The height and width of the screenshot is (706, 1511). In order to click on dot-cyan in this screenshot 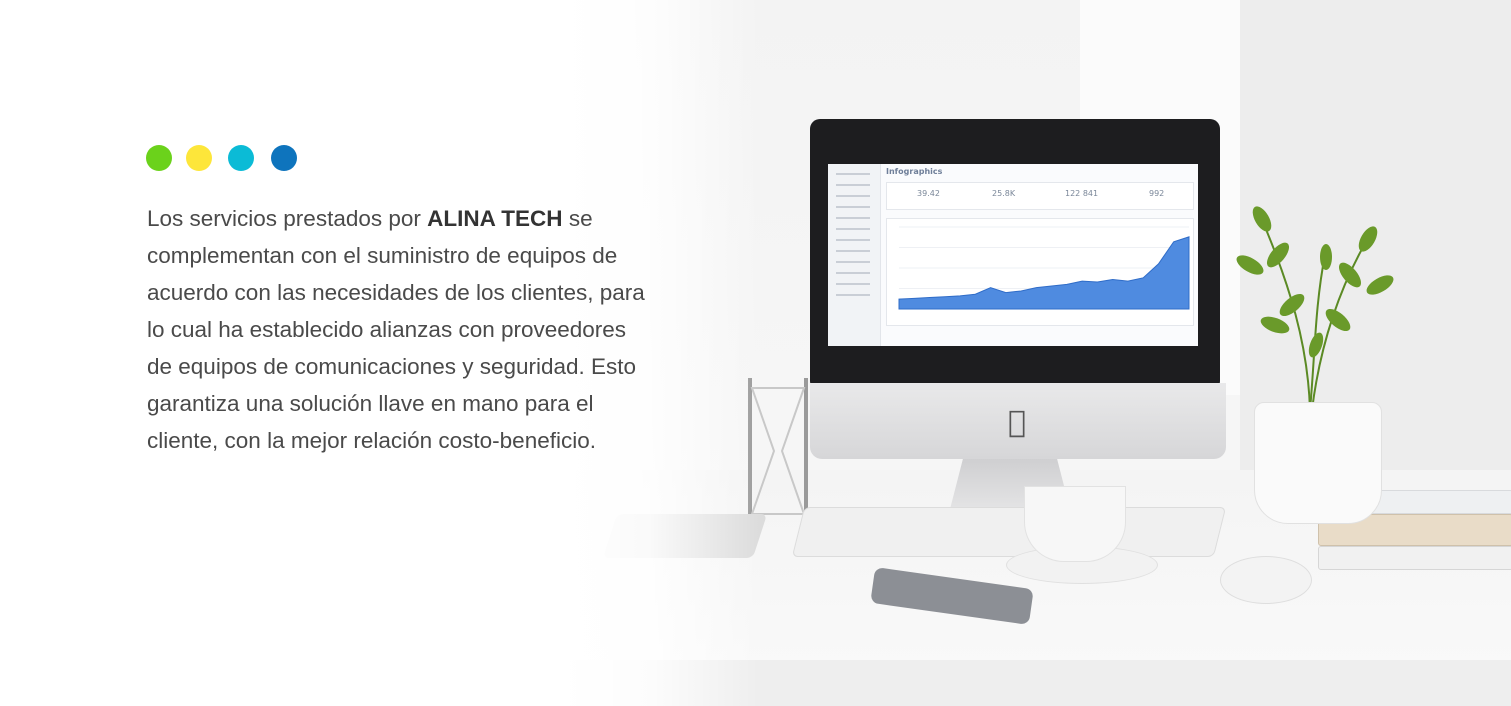, I will do `click(241, 158)`.